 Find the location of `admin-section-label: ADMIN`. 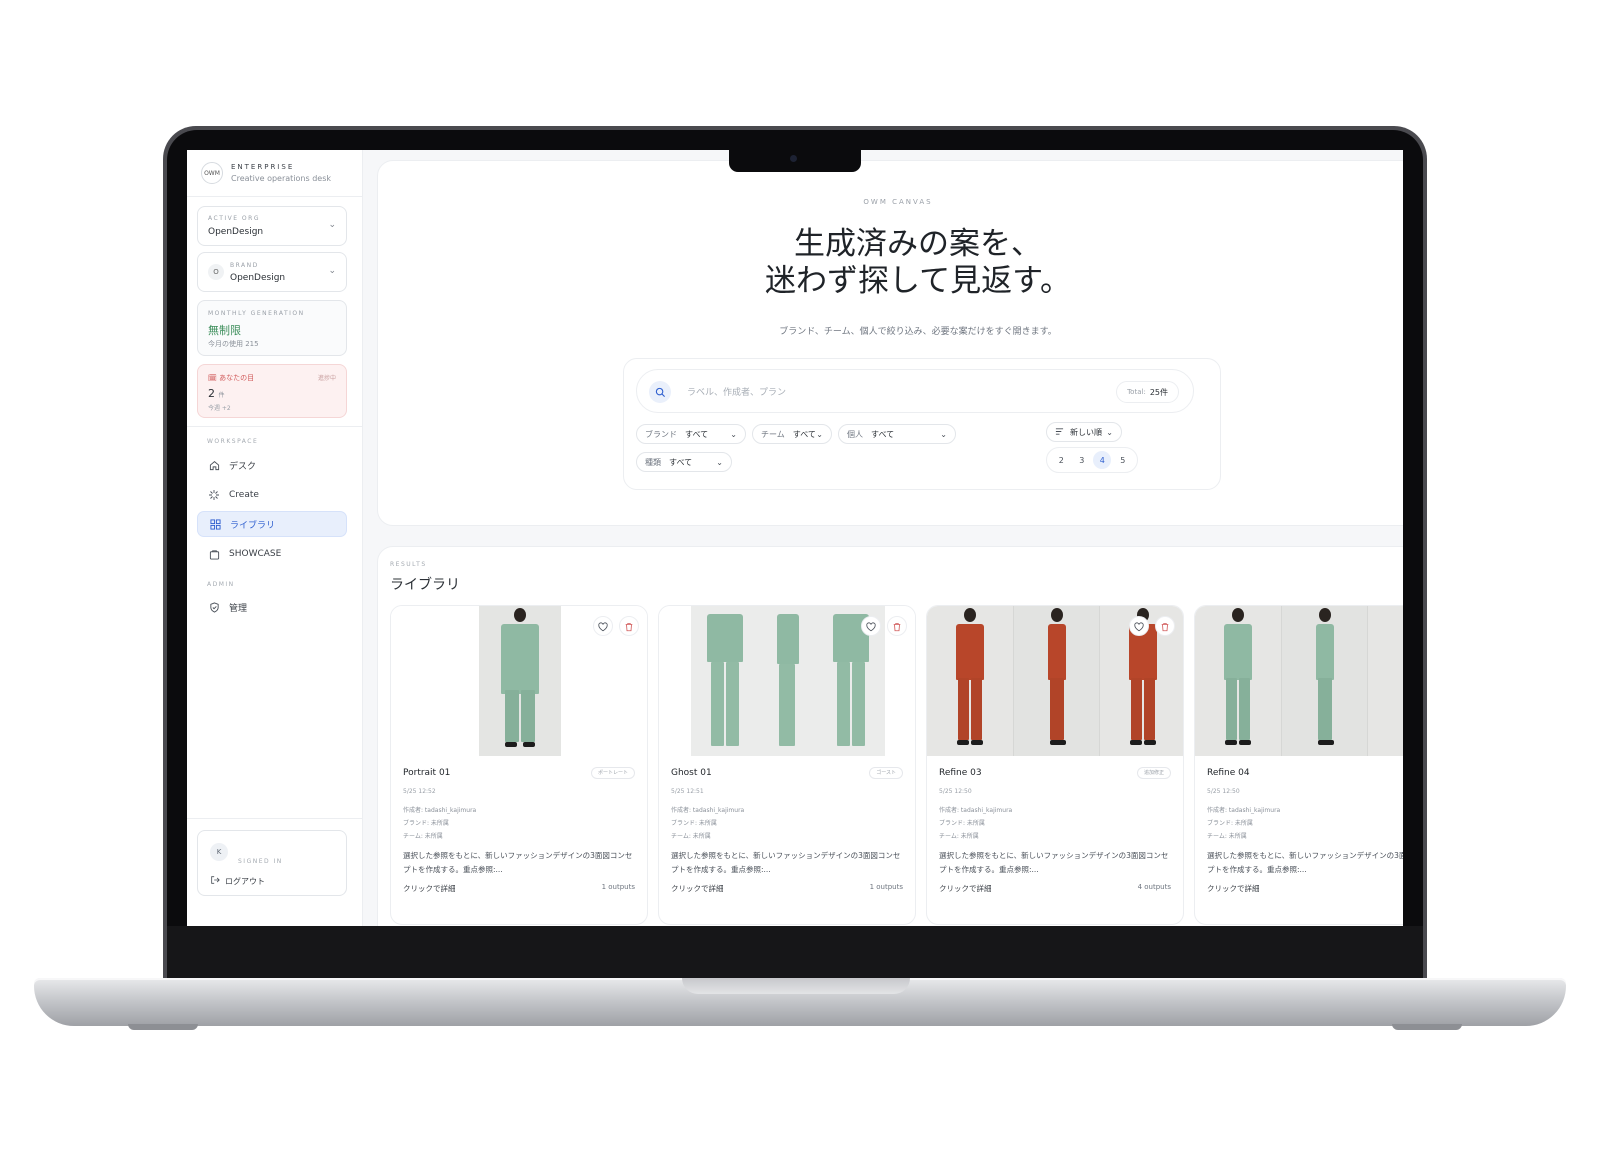

admin-section-label: ADMIN is located at coordinates (221, 584).